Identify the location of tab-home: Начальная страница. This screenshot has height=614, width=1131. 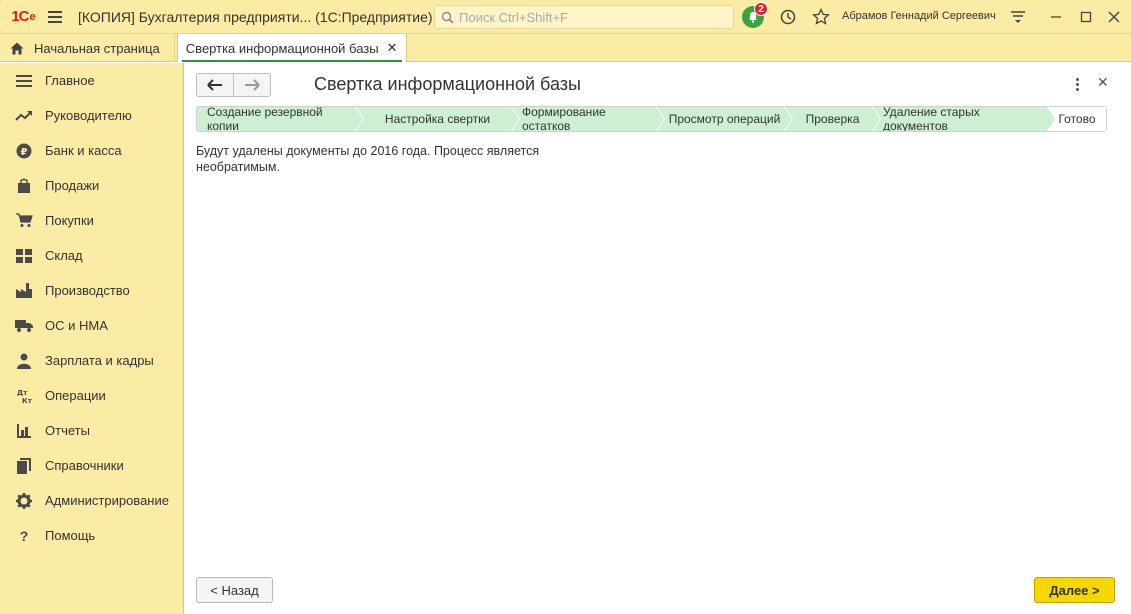
(87, 48).